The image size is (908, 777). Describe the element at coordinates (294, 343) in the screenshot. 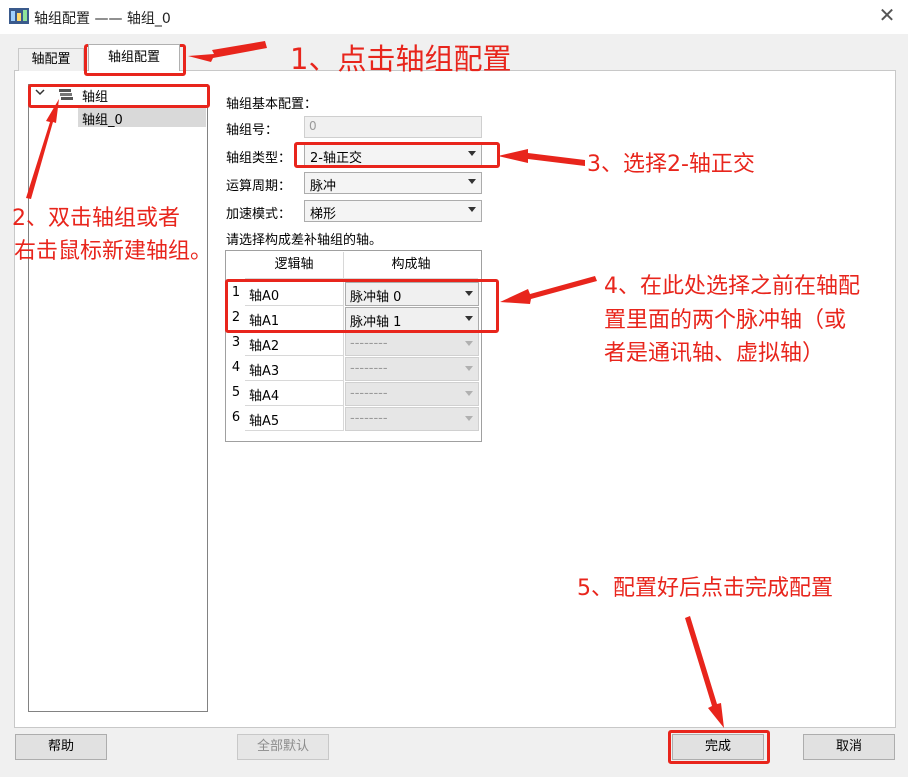

I see `row-logic-axis: 轴A2` at that location.